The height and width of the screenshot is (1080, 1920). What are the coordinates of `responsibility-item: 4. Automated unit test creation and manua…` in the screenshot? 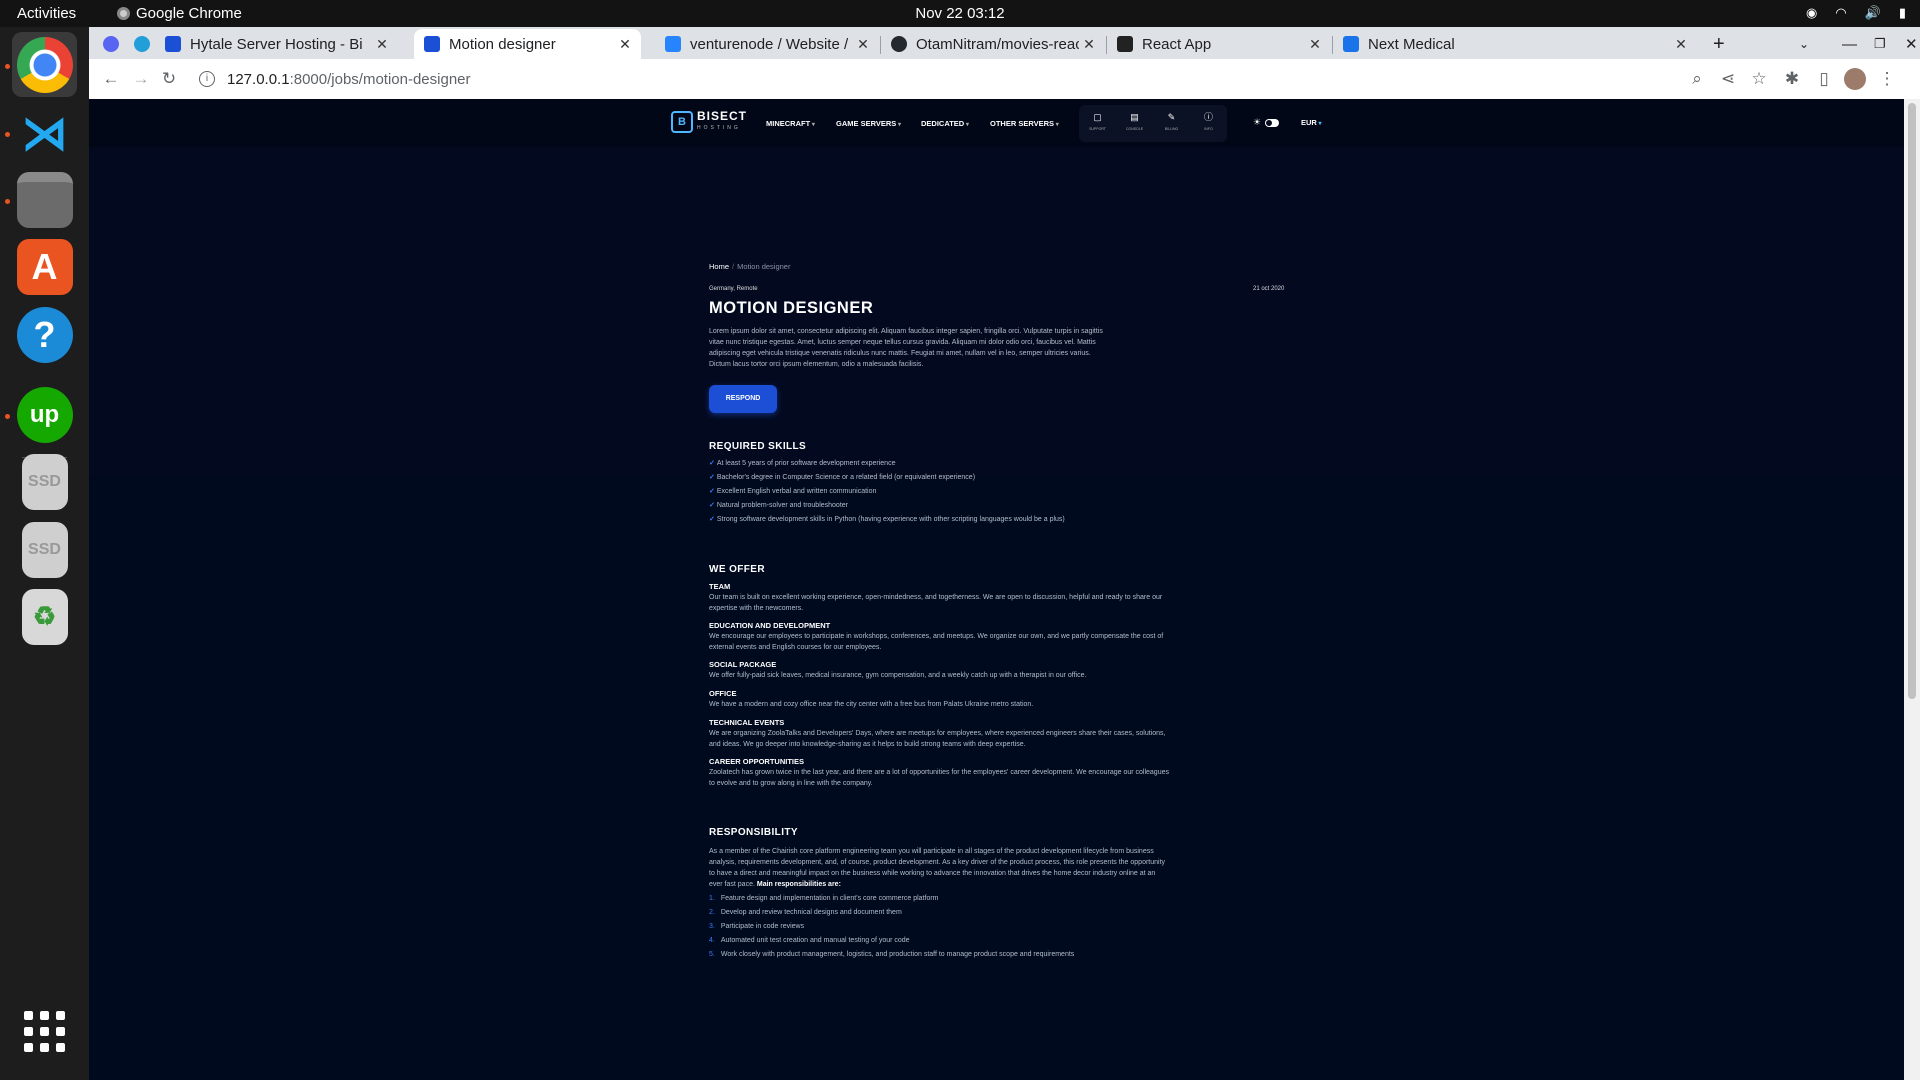 It's located at (809, 940).